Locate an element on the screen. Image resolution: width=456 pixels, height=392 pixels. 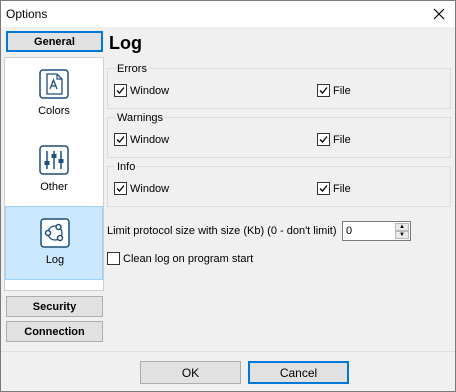
ok-button: OK is located at coordinates (190, 372).